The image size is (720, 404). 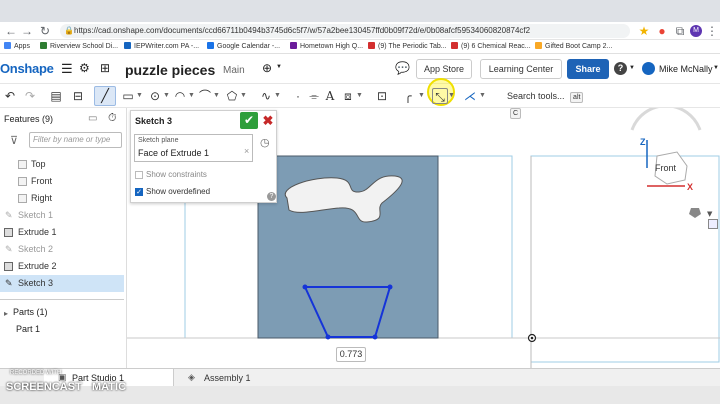 What do you see at coordinates (28, 329) in the screenshot?
I see `part-item: Part 1` at bounding box center [28, 329].